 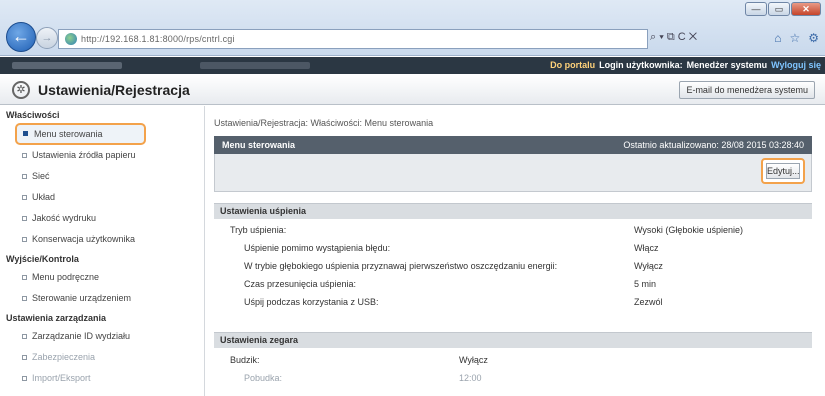 I want to click on sidebar-item-label: Ustawienia źródła papieru, so click(x=84, y=155).